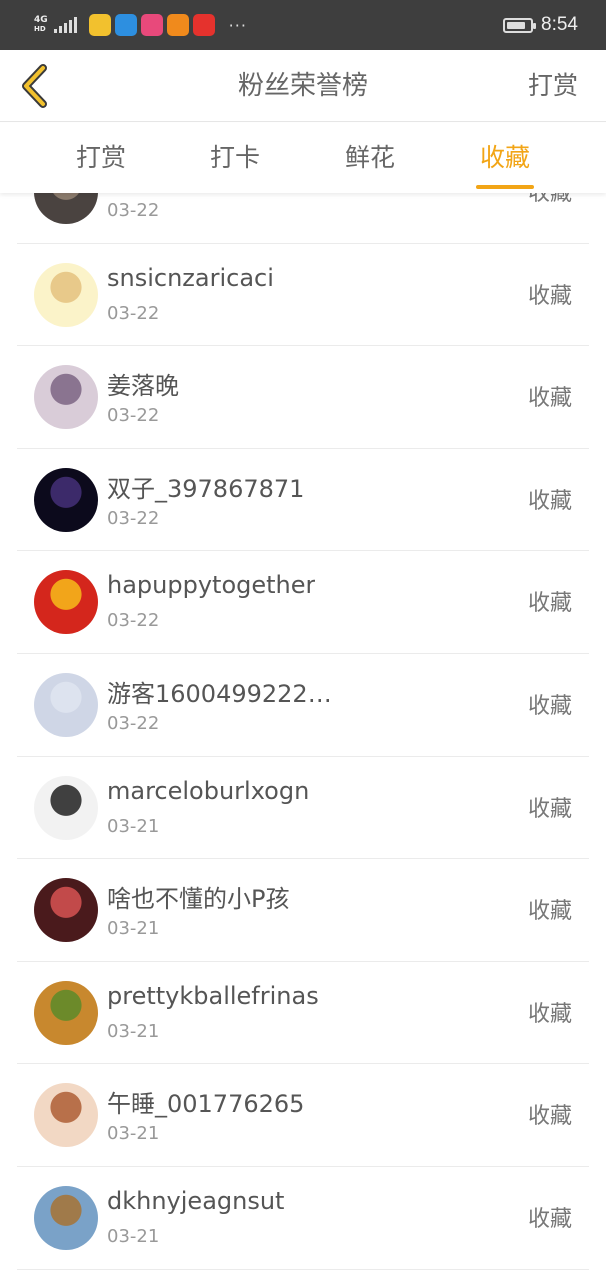 The height and width of the screenshot is (1280, 606). I want to click on fan-row: 游客1600499222… 03-22 收藏, so click(303, 705).